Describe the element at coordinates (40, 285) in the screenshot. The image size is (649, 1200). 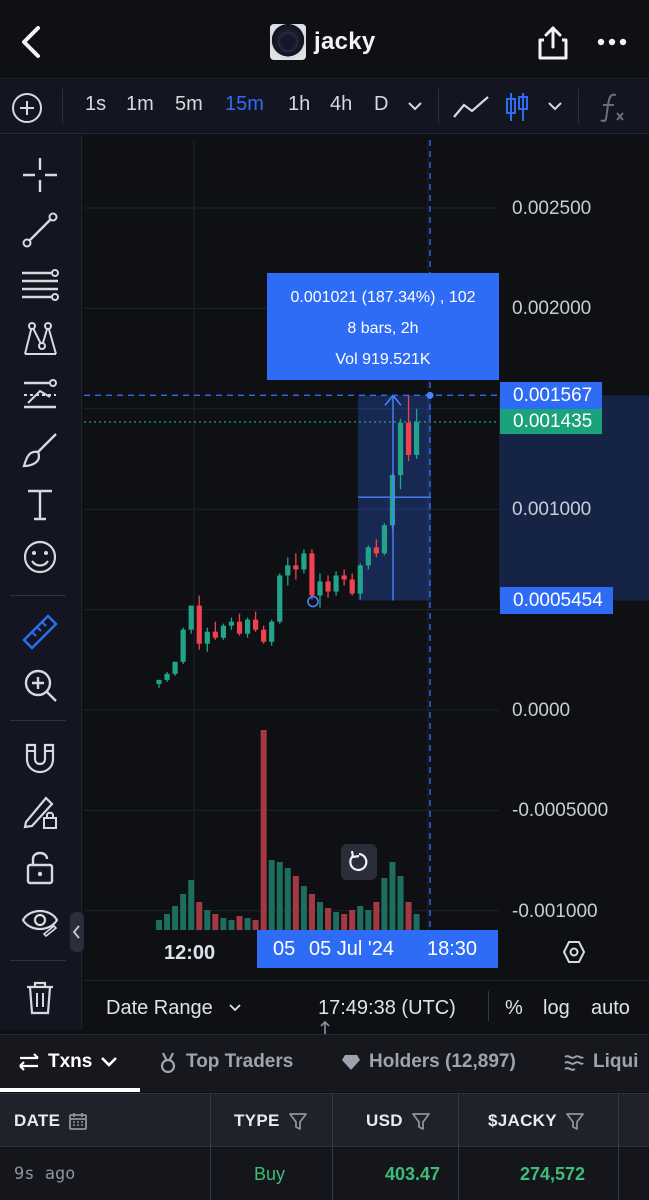
I see `fib-lines-icon` at that location.